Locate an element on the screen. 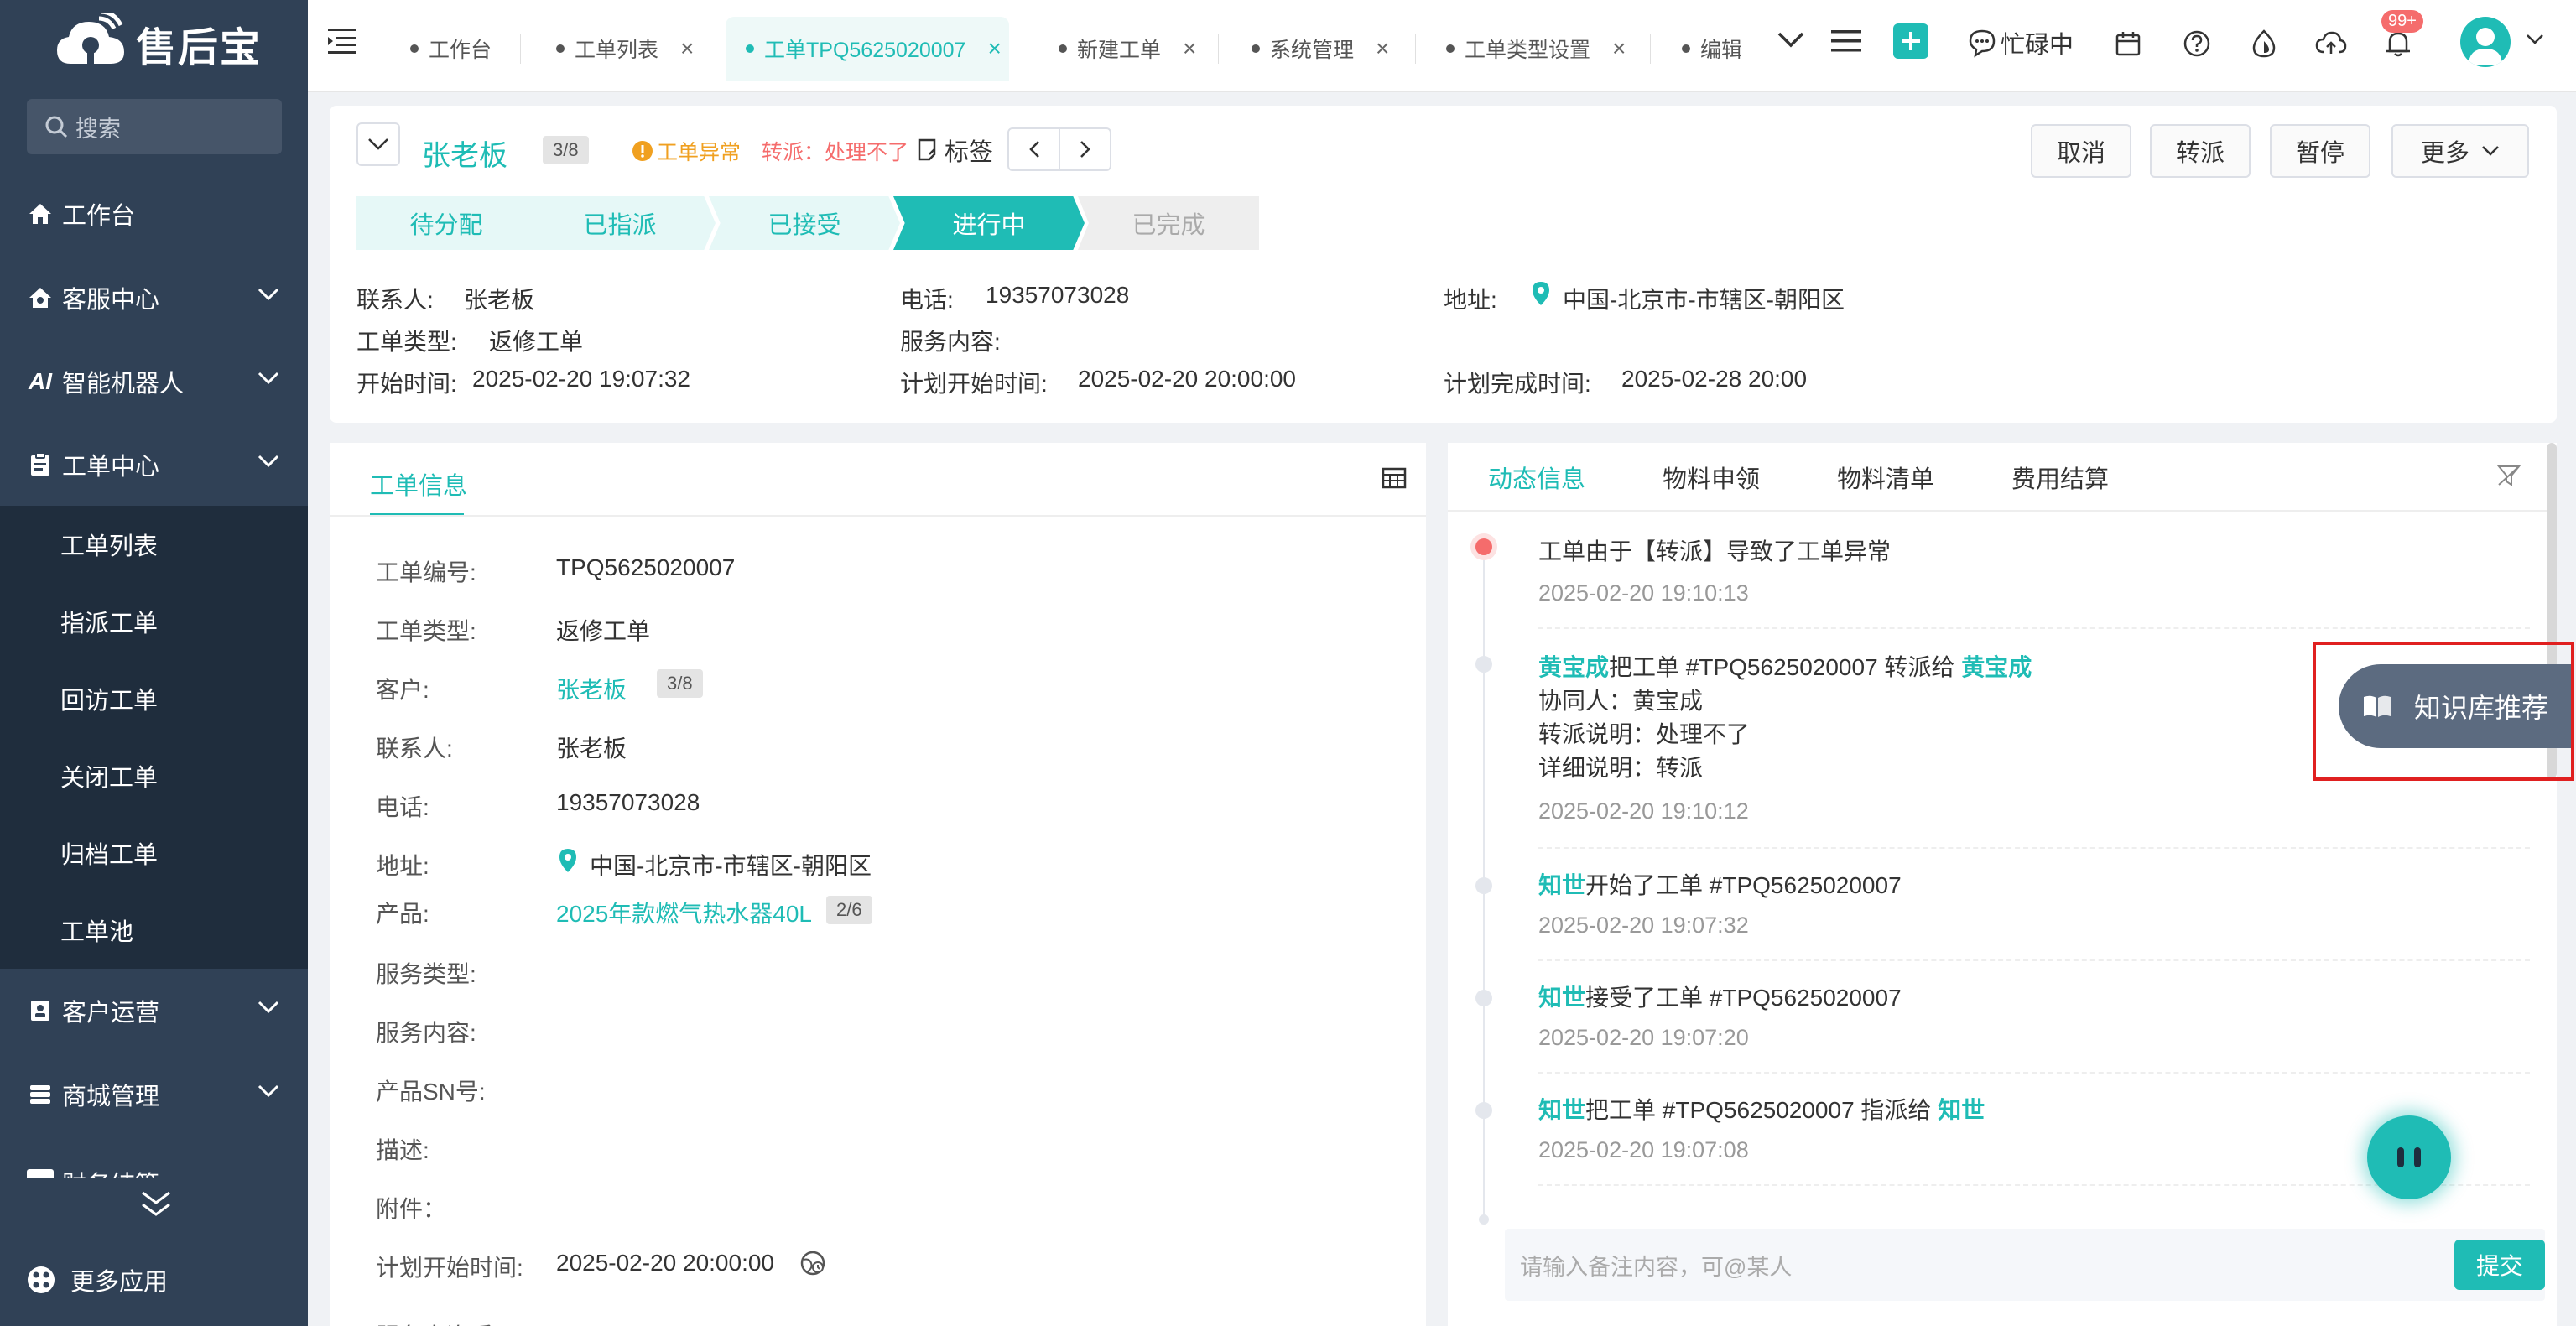  tab-material-request: 物料申领 is located at coordinates (1711, 478).